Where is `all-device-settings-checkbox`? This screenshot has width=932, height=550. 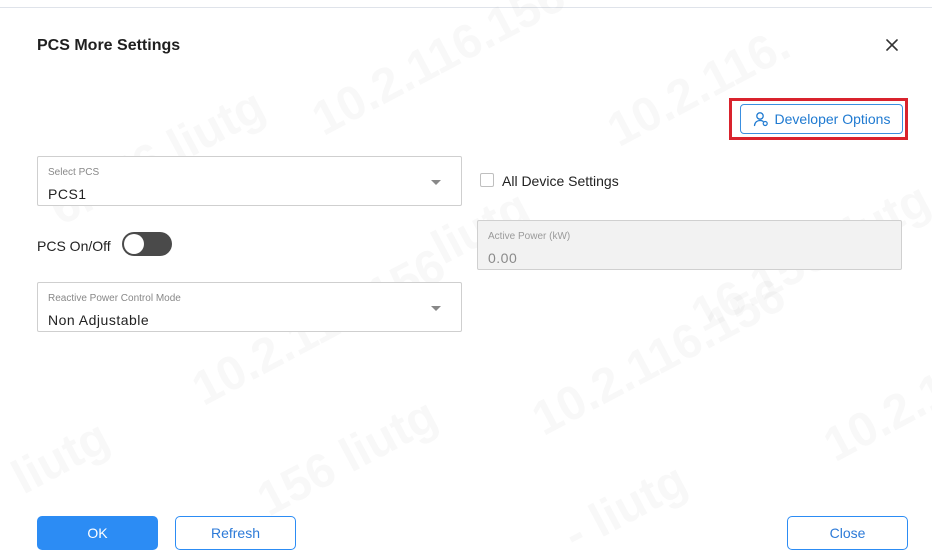
all-device-settings-checkbox is located at coordinates (487, 180).